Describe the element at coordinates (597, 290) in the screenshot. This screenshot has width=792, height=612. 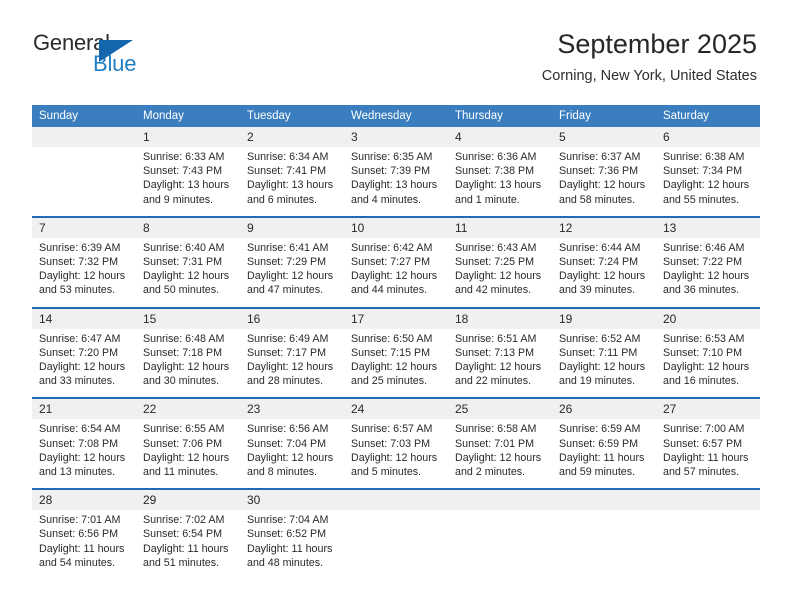
I see `daylight-text-line2: and 39 minutes.` at that location.